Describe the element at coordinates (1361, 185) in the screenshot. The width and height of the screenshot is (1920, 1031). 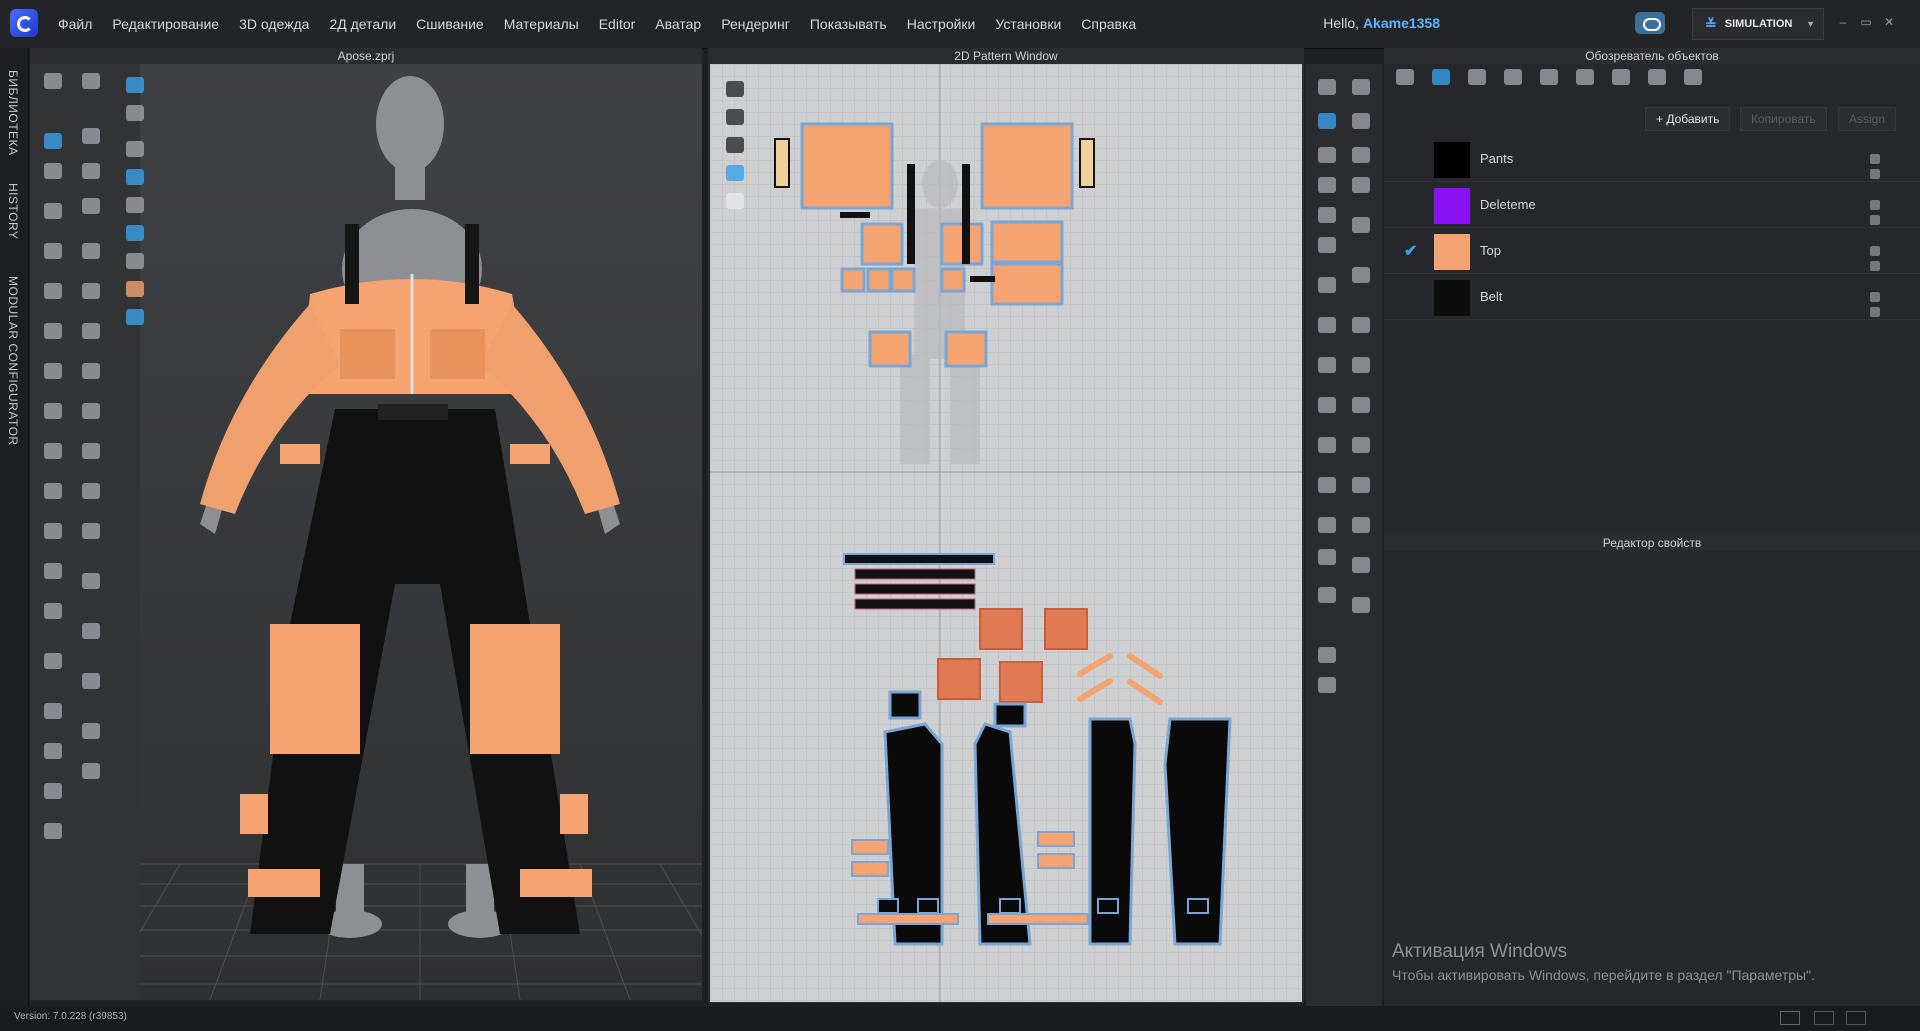
I see `2d-check-sew-icon` at that location.